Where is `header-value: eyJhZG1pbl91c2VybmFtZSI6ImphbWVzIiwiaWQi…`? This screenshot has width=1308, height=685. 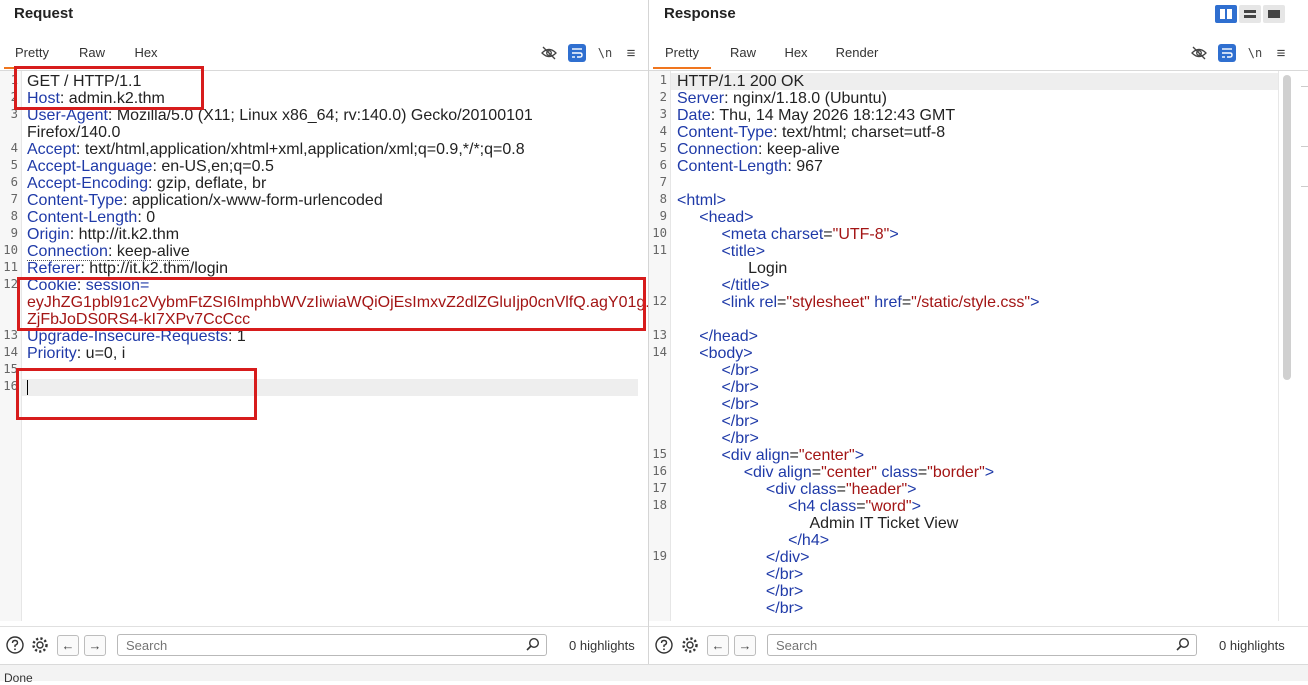 header-value: eyJhZG1pbl91c2VybmFtZSI6ImphbWVzIiwiaWQi… is located at coordinates (337, 302).